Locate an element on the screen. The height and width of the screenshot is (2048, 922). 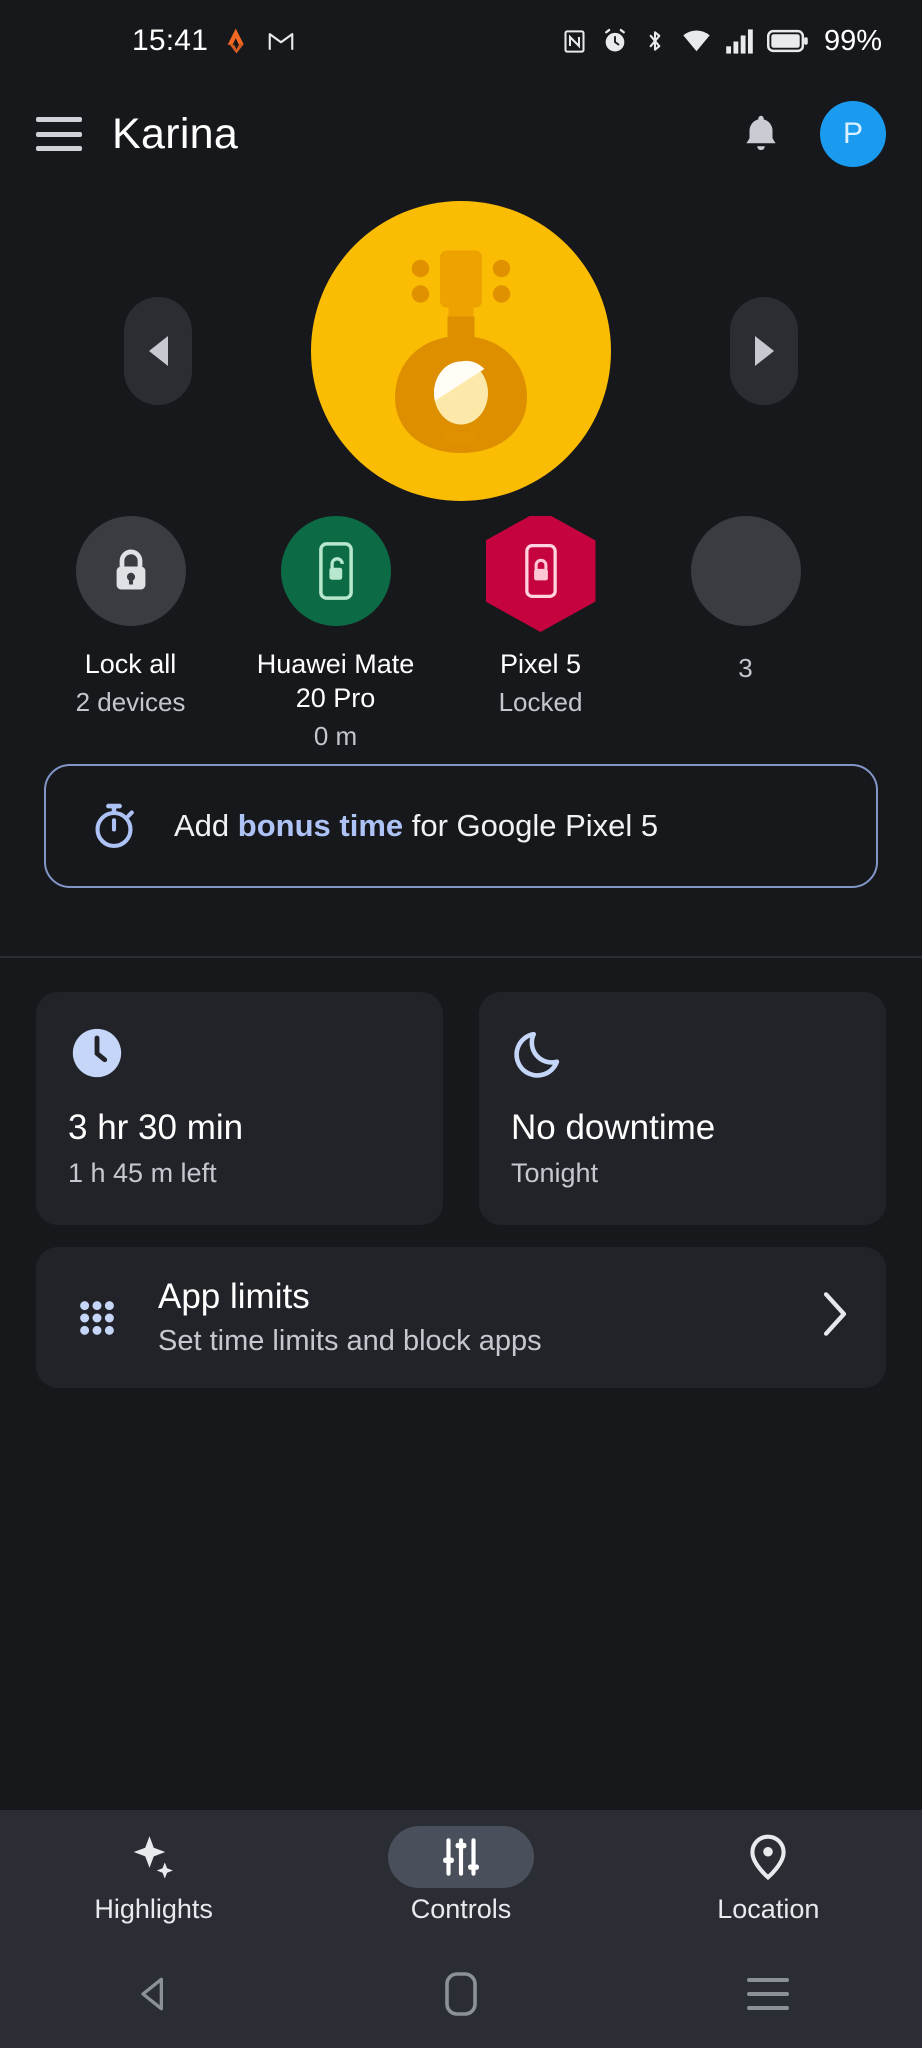
chip-name: Lock all is located at coordinates (130, 664).